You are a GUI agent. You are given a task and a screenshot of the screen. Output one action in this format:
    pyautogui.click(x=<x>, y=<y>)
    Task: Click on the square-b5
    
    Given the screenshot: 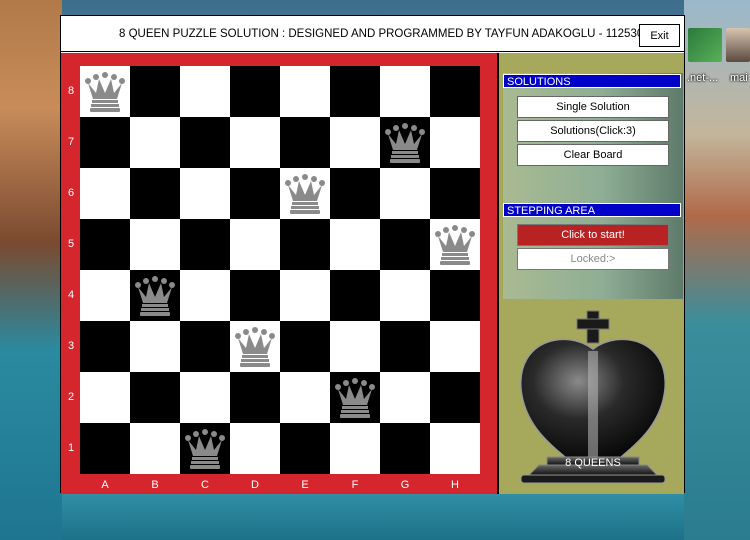 What is the action you would take?
    pyautogui.click(x=155, y=244)
    